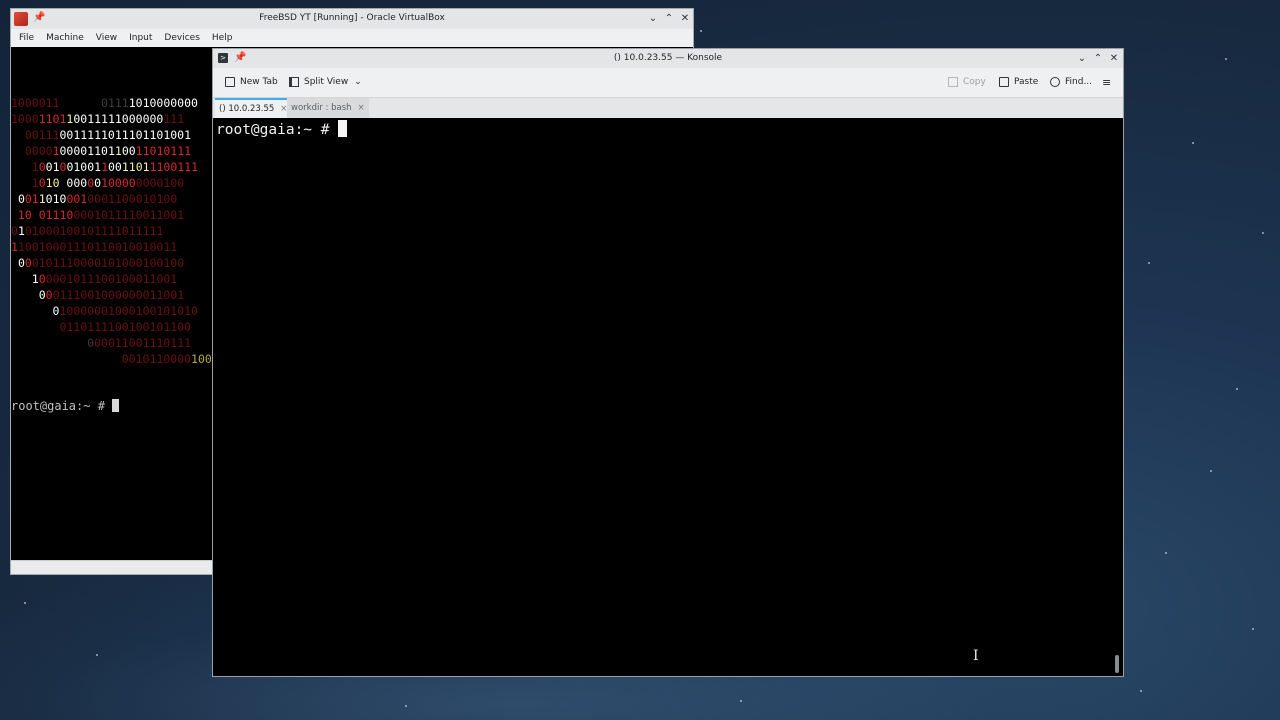 The image size is (1280, 720). What do you see at coordinates (94, 279) in the screenshot?
I see `matrix-line: 100001011100100011001` at bounding box center [94, 279].